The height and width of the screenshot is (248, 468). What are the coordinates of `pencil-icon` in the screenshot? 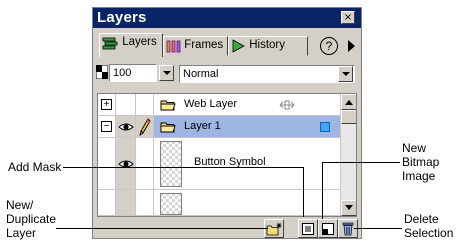 It's located at (145, 127).